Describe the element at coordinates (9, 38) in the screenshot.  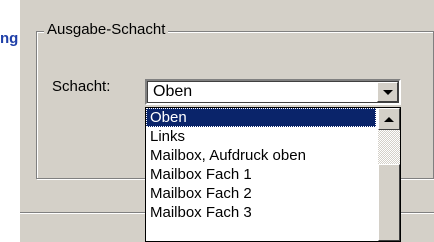
I see `truncated-heading: ng` at that location.